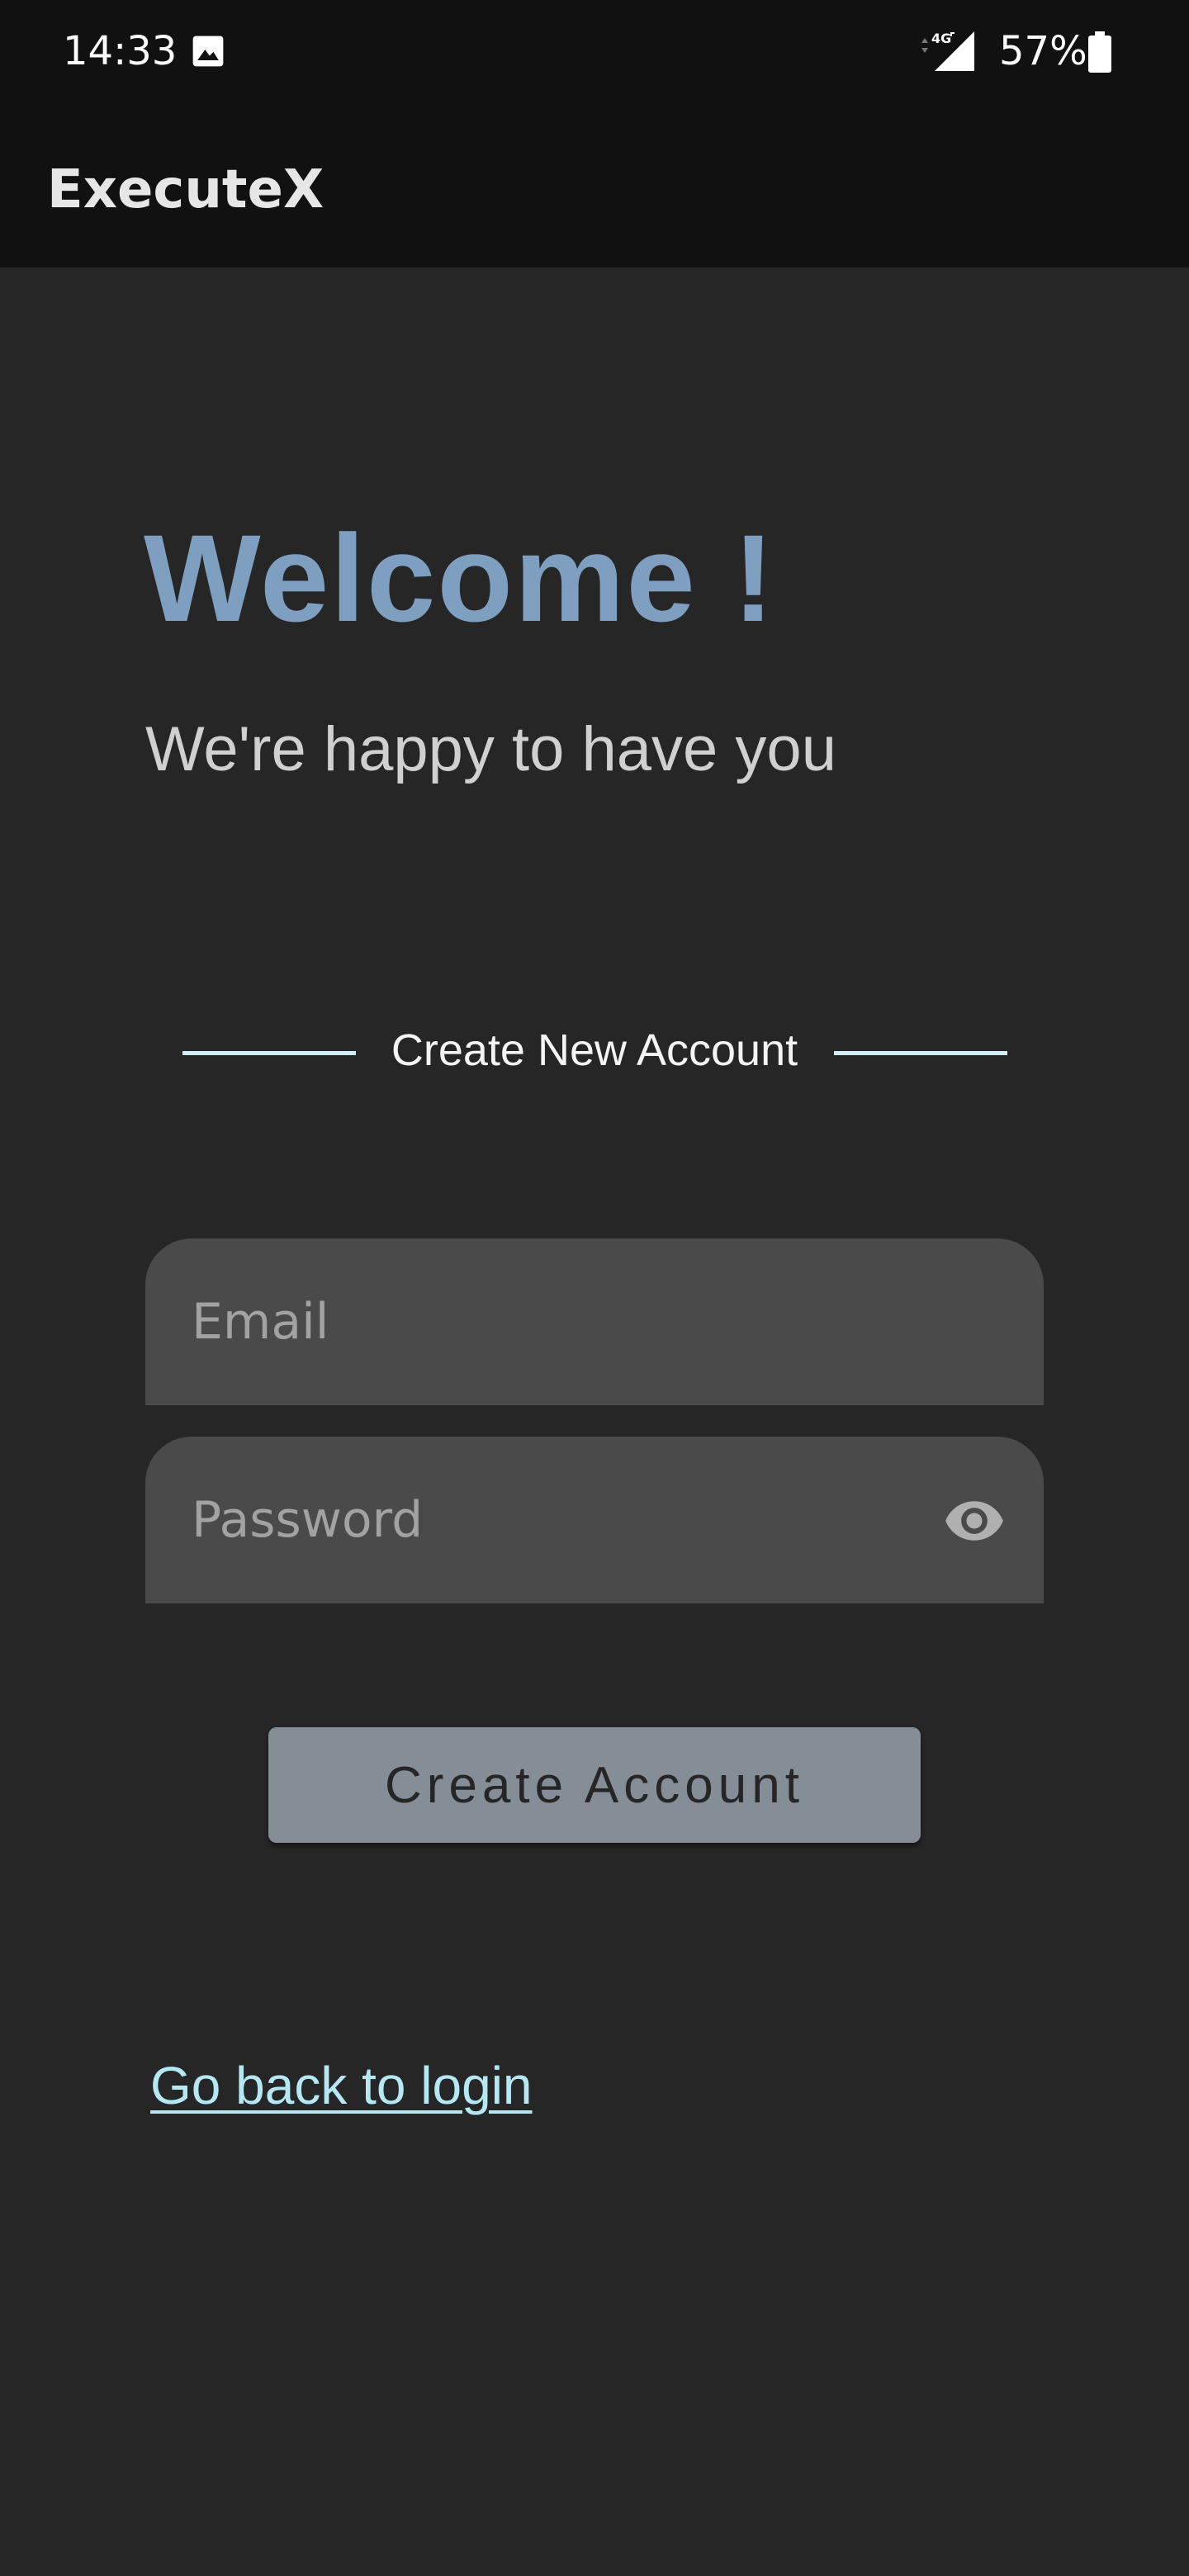  I want to click on eye-icon, so click(974, 1520).